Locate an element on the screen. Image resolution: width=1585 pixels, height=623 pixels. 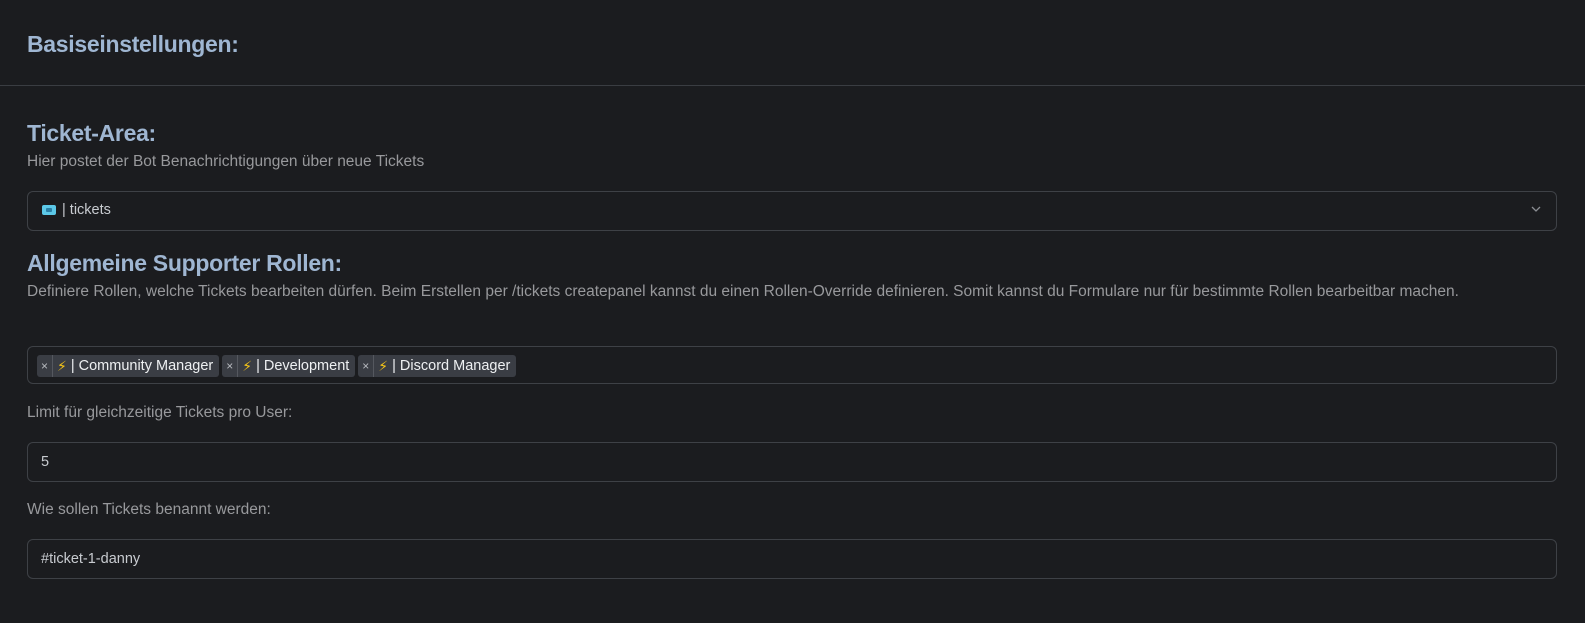
ticket-area-selected-label: | tickets is located at coordinates (86, 210).